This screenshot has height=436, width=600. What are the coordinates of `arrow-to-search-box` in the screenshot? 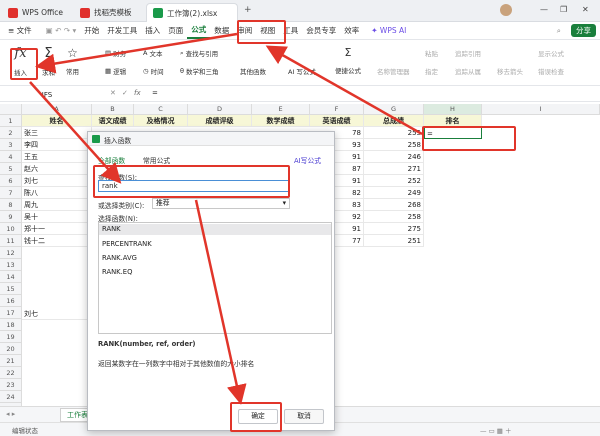 It's located at (75, 132).